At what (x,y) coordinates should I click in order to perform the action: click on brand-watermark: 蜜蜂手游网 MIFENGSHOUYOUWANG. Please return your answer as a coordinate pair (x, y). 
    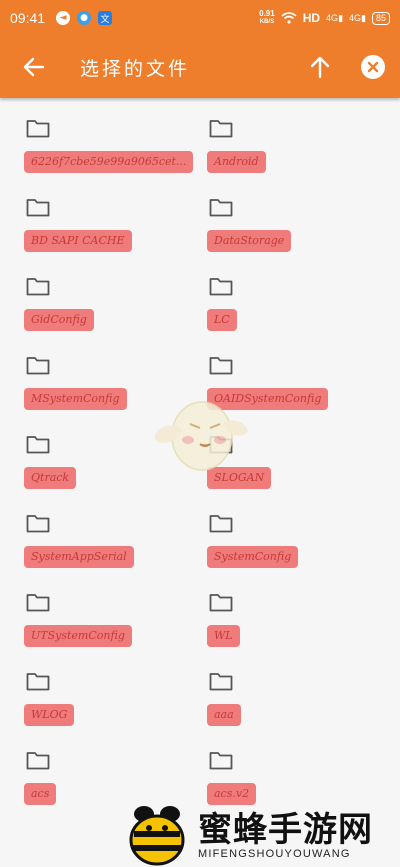
    Looking at the image, I should click on (259, 833).